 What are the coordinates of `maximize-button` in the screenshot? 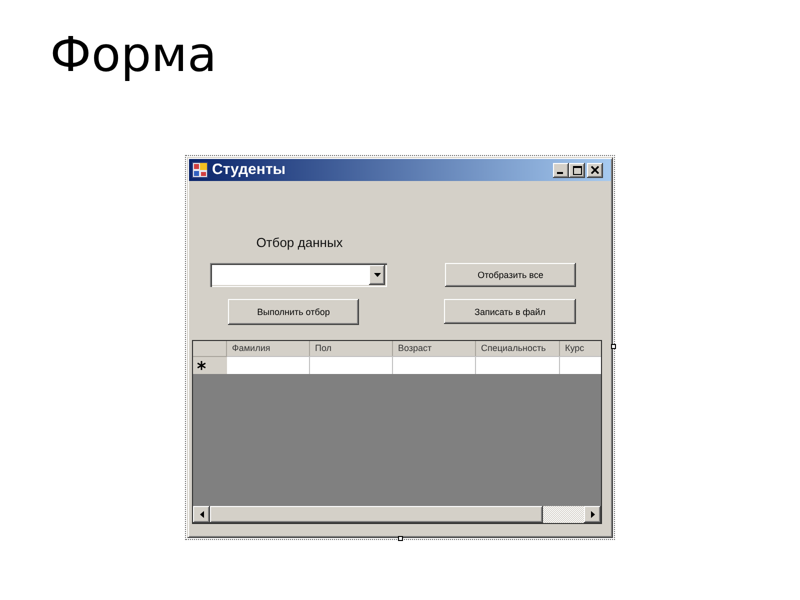 It's located at (577, 170).